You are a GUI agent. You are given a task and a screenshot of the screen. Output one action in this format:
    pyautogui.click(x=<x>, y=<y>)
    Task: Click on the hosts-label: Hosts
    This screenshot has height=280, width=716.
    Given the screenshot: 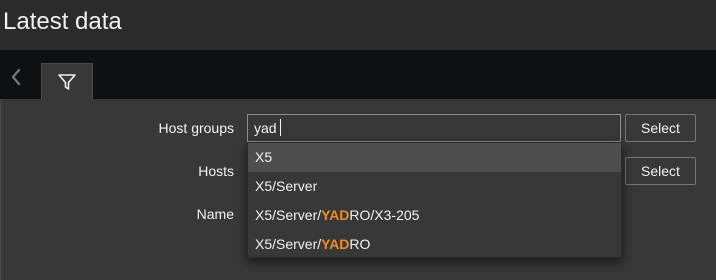 What is the action you would take?
    pyautogui.click(x=216, y=171)
    